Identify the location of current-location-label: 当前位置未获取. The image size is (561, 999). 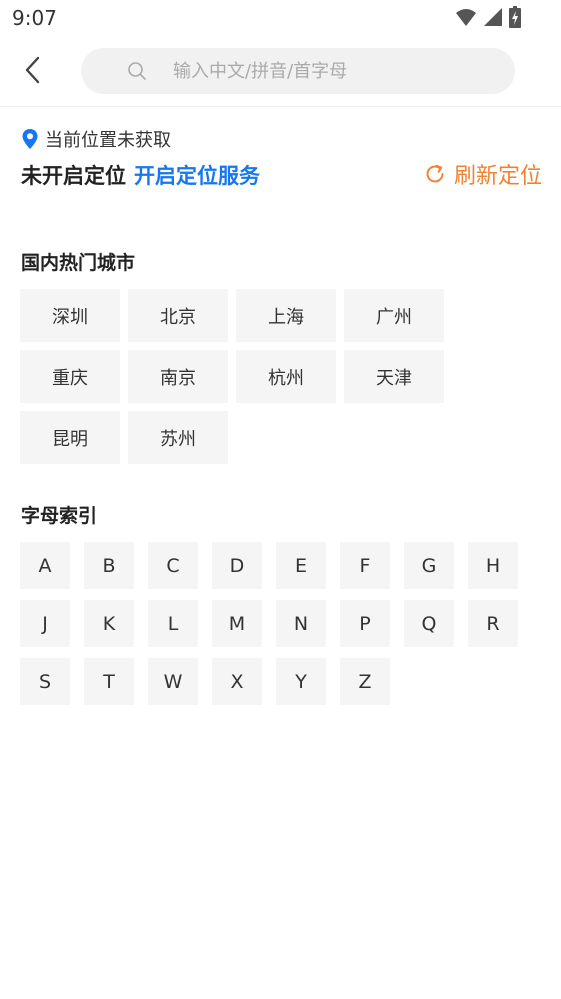
(108, 140).